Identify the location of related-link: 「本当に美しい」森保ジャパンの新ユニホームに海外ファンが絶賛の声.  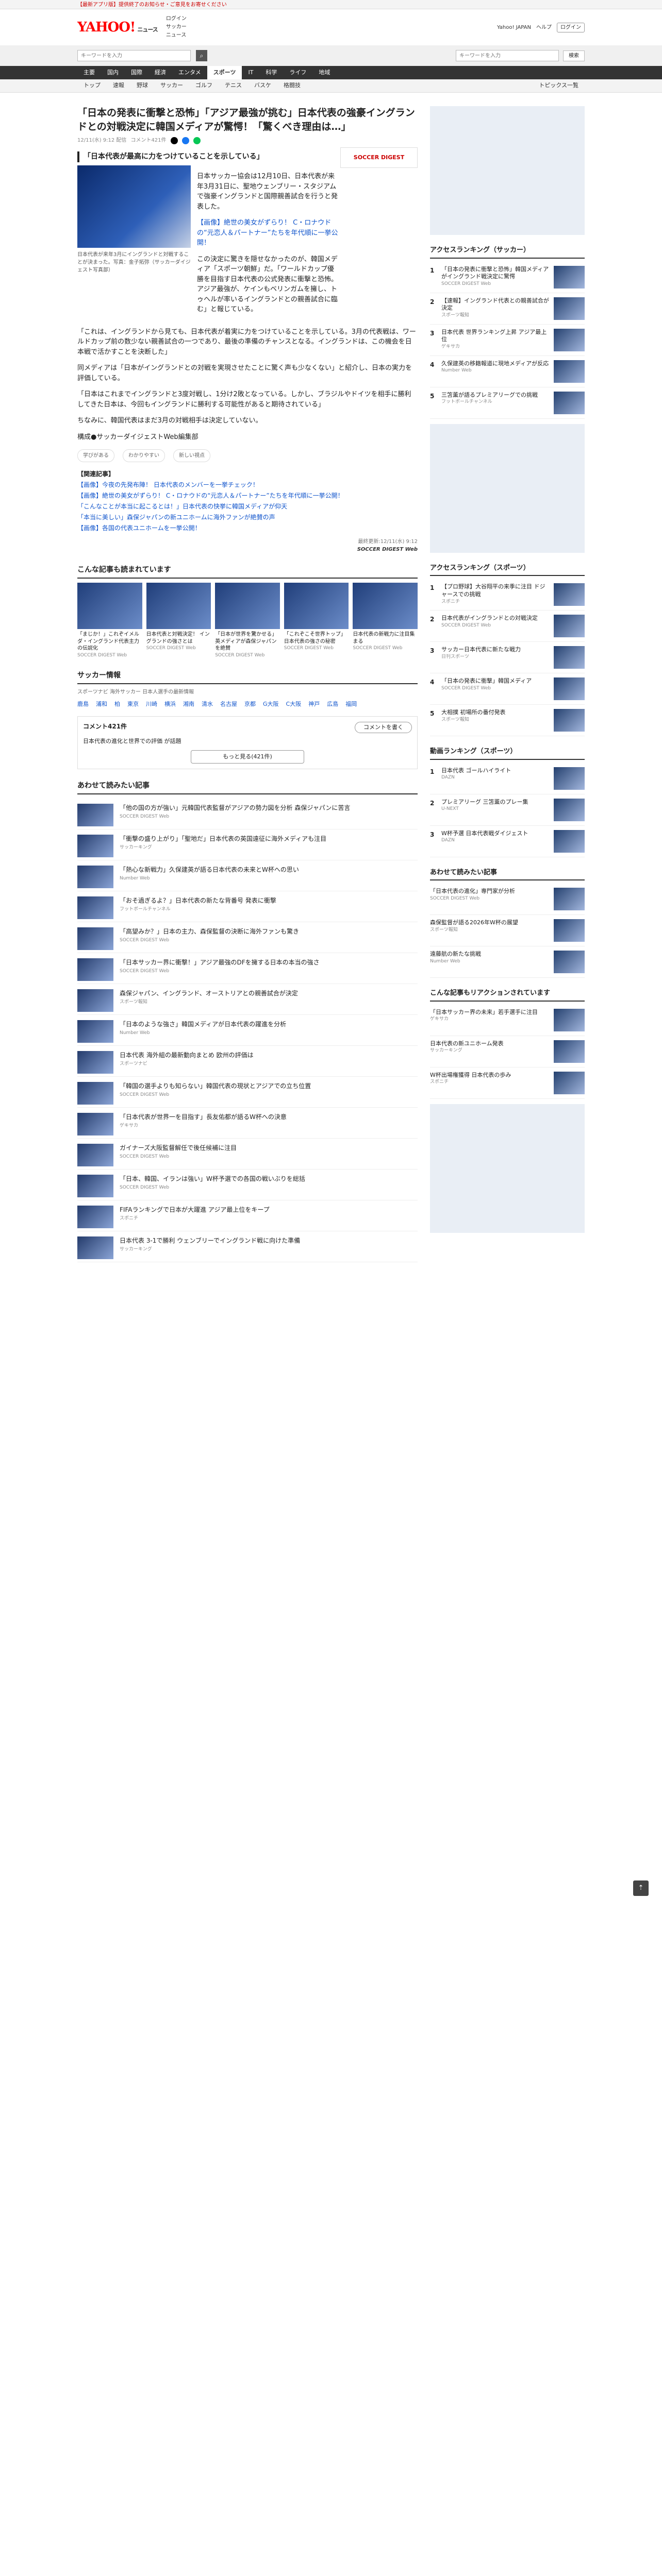
(248, 517).